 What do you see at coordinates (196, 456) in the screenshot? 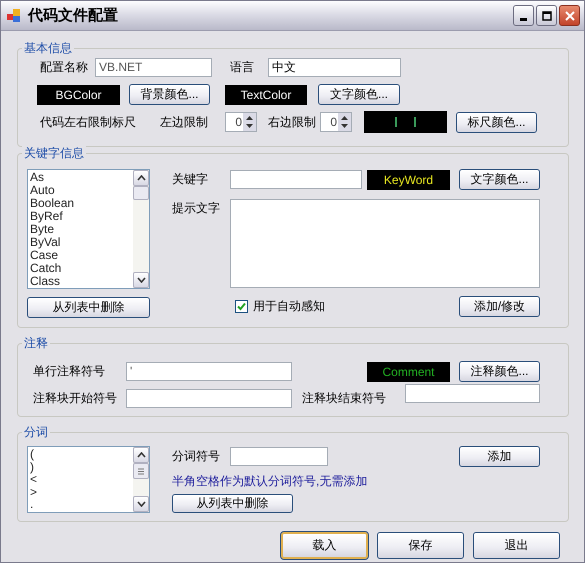
I see `field-label: 分词符号` at bounding box center [196, 456].